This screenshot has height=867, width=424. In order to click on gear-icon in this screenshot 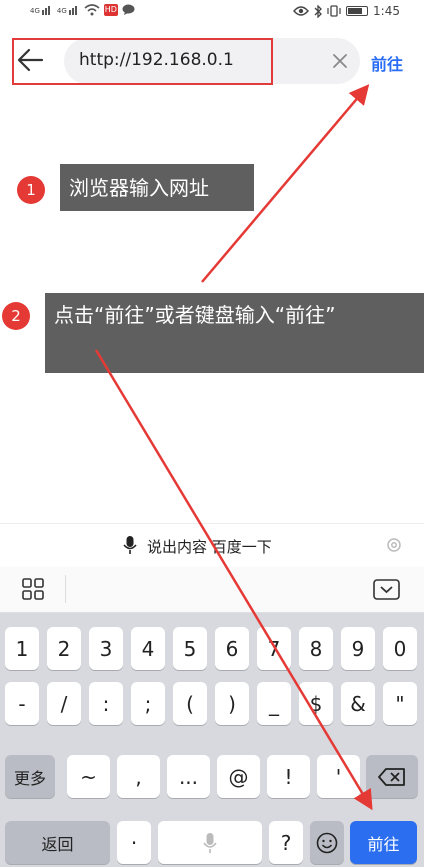, I will do `click(394, 545)`.